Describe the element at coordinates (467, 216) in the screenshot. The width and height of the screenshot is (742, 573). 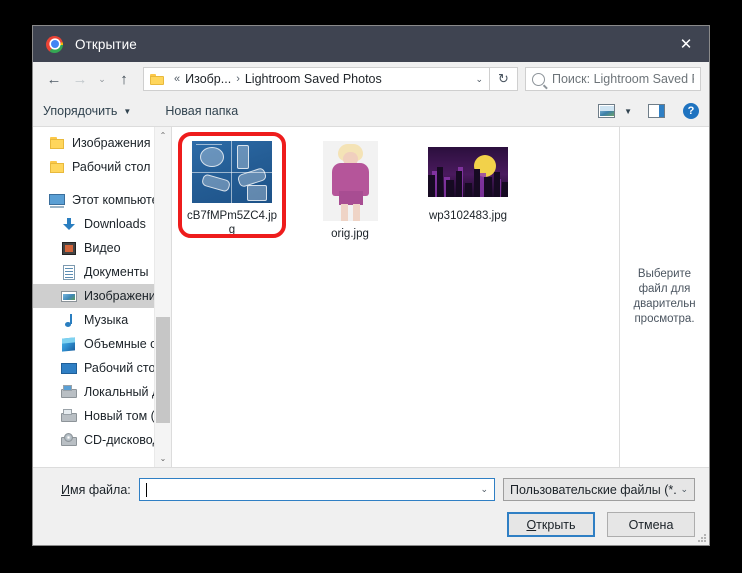
I see `file-name: wp3102483.jpg` at that location.